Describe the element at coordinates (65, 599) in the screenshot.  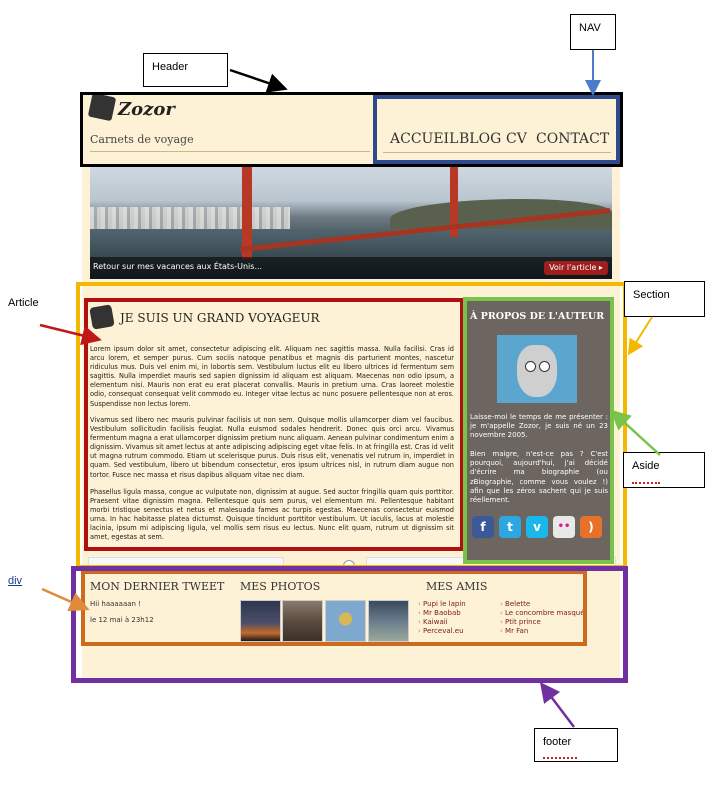
I see `div-arrow` at that location.